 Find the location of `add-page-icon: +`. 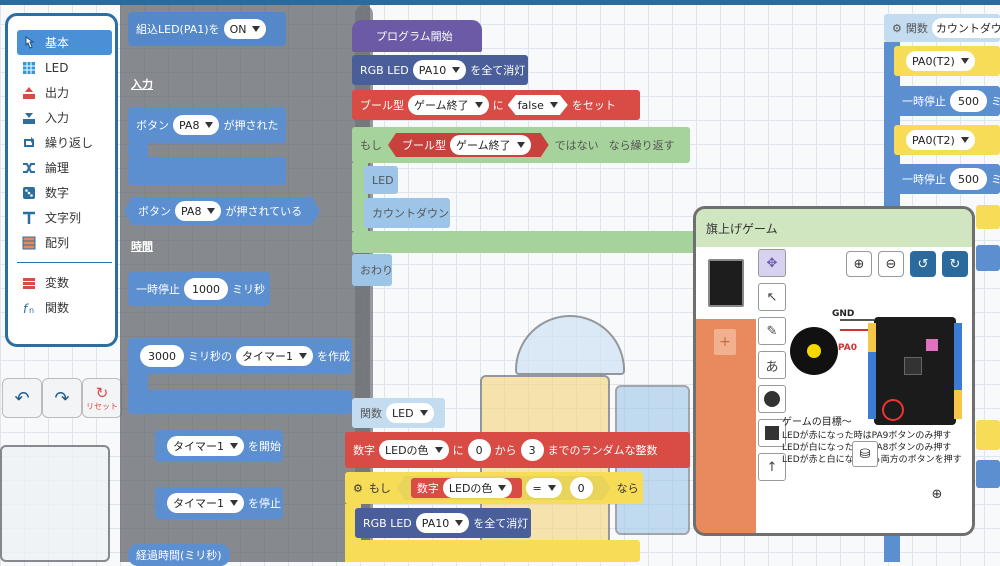

add-page-icon: + is located at coordinates (725, 342).